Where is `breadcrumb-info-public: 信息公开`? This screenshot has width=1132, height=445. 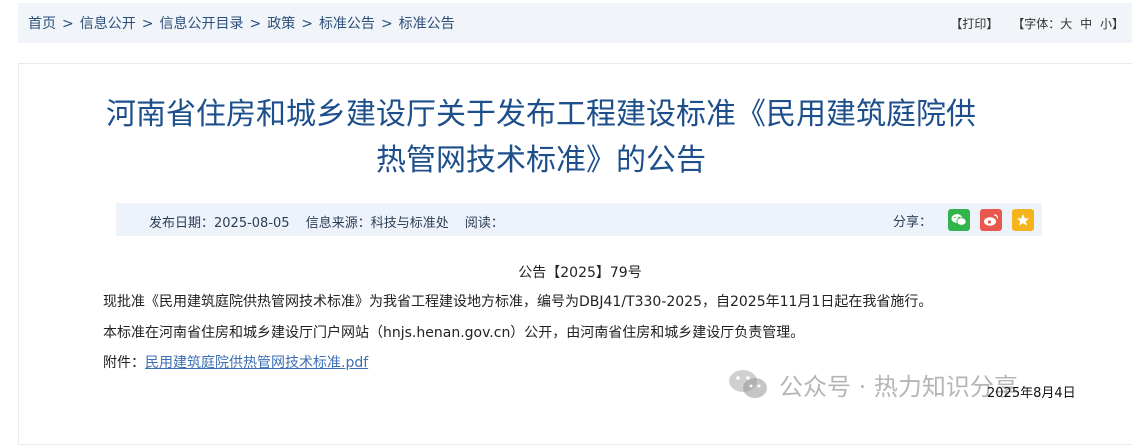
breadcrumb-info-public: 信息公开 is located at coordinates (108, 24).